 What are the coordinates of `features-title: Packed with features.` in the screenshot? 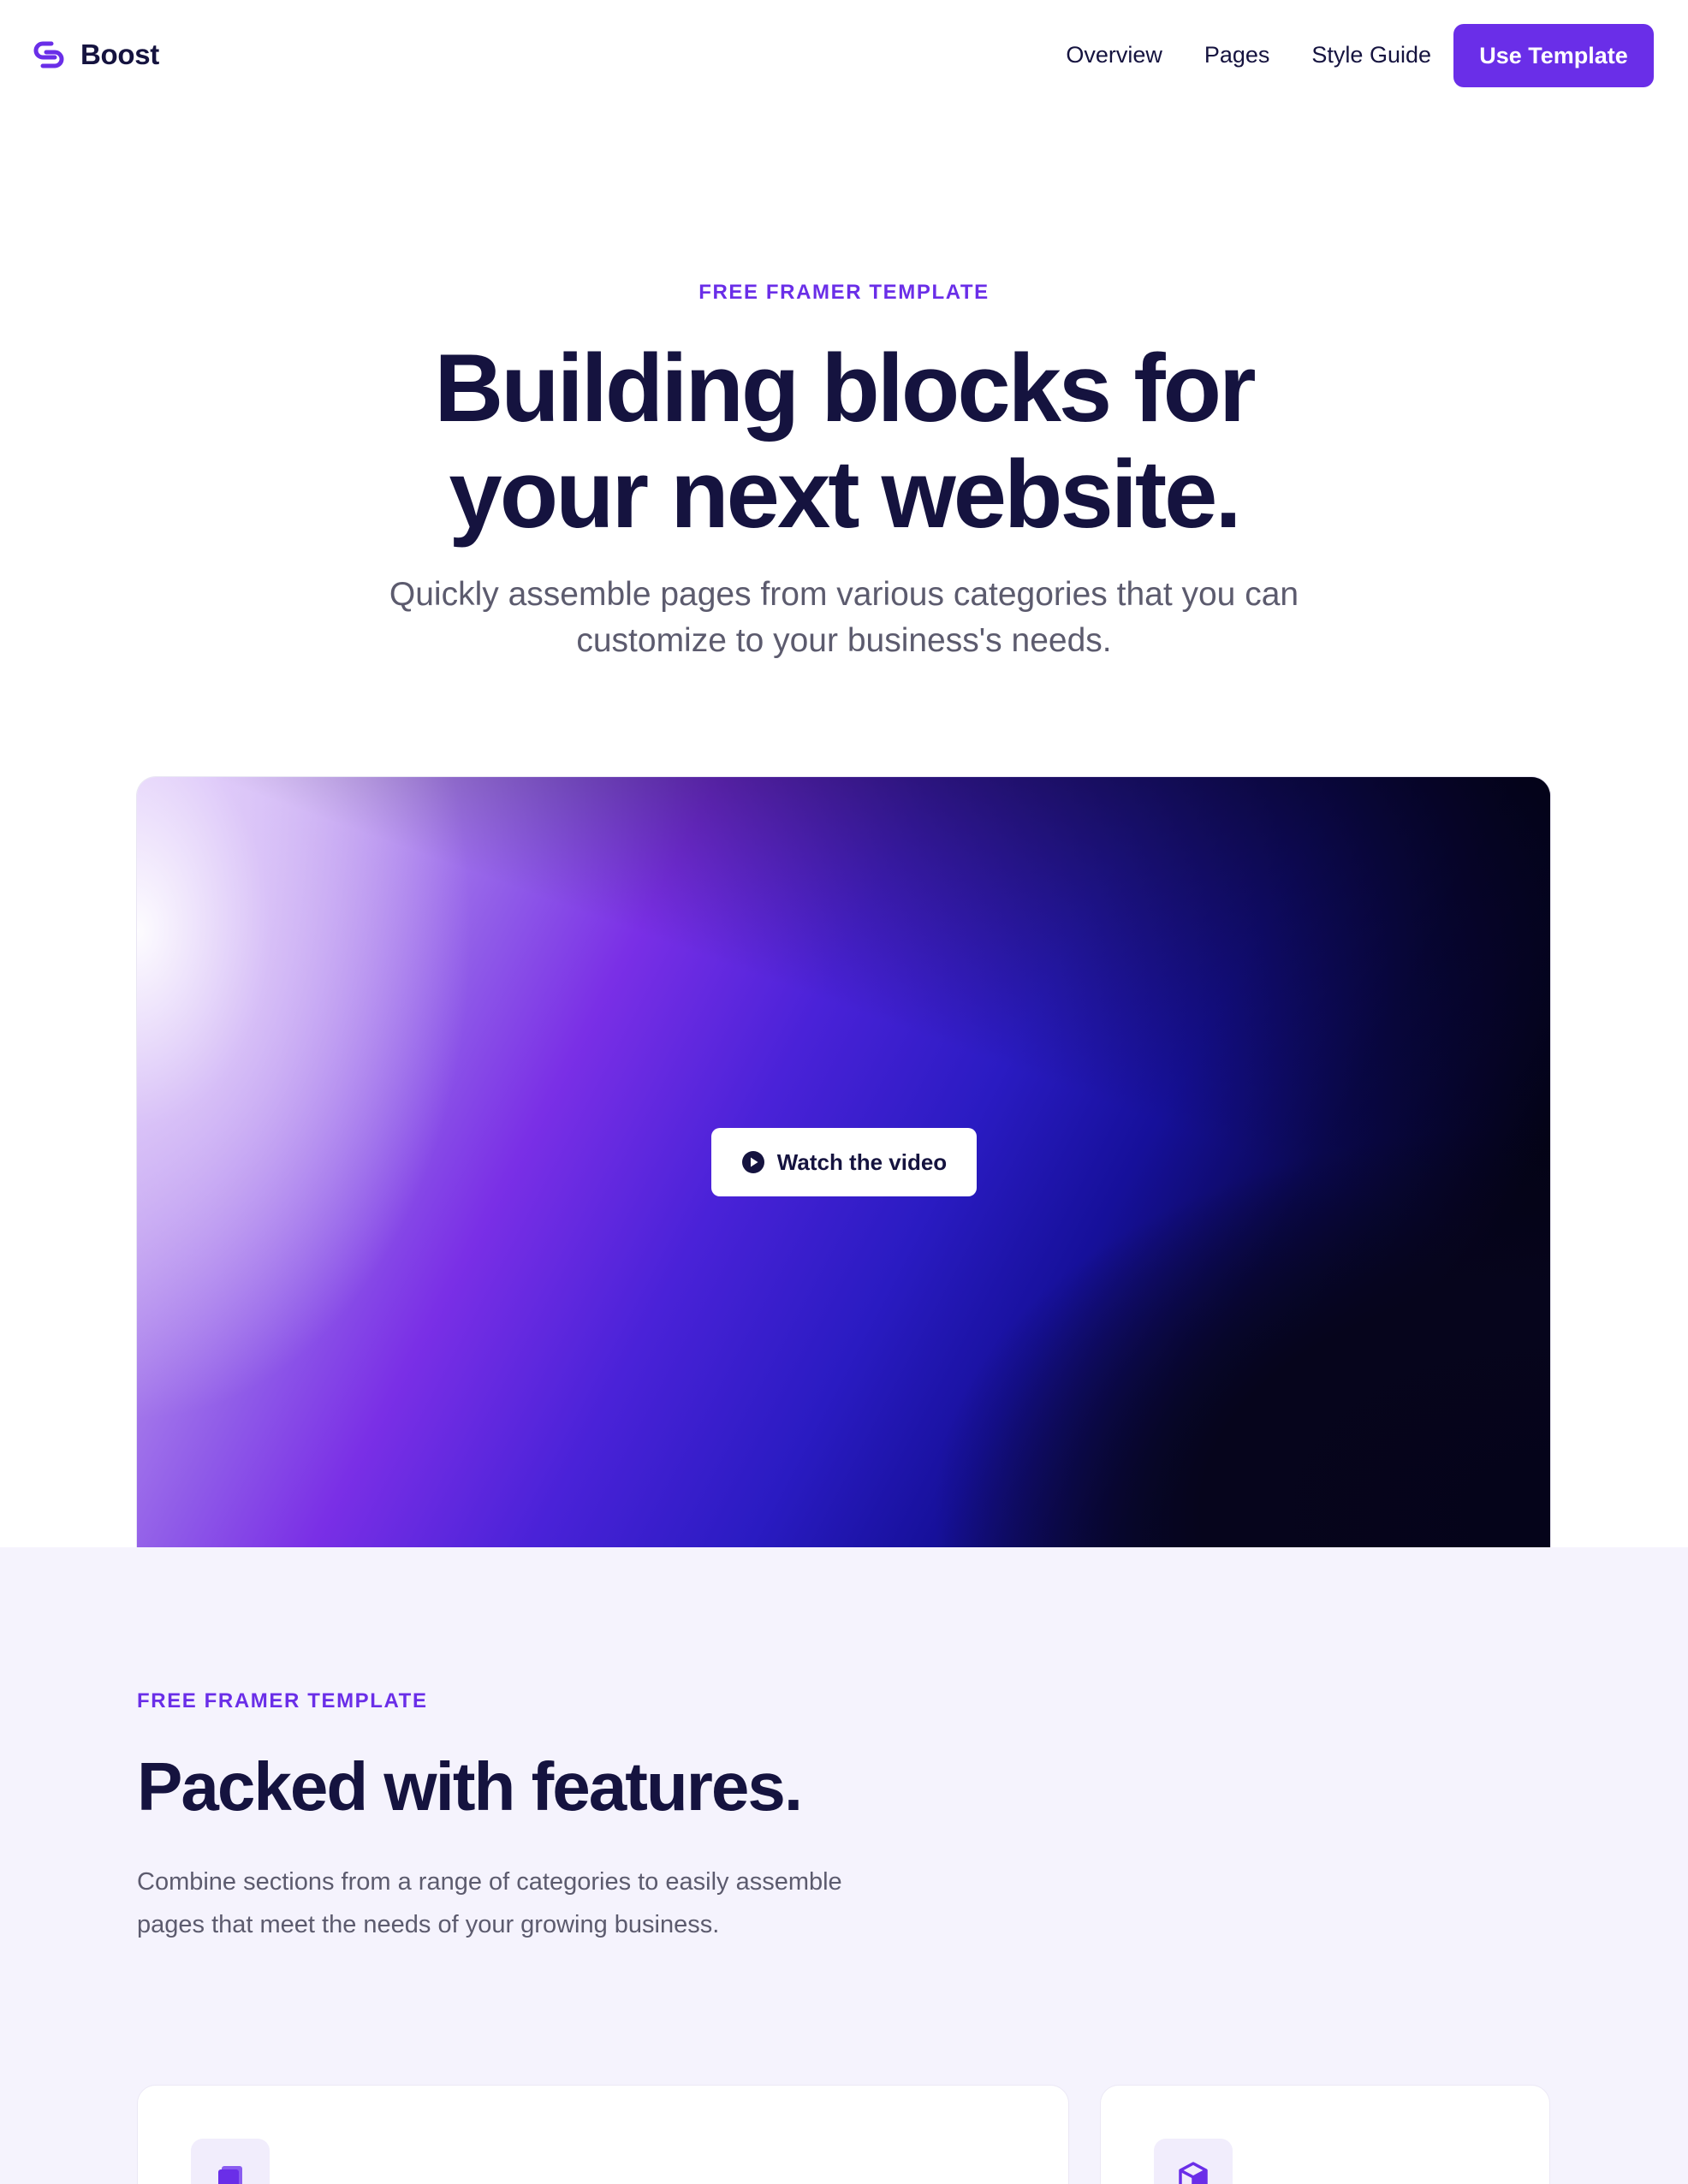 It's located at (470, 1787).